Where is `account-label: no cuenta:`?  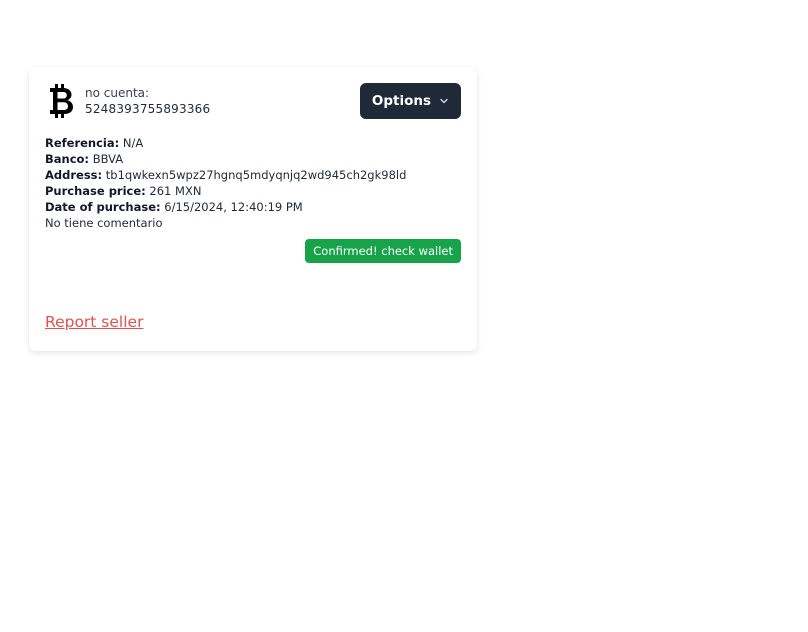
account-label: no cuenta: is located at coordinates (117, 93).